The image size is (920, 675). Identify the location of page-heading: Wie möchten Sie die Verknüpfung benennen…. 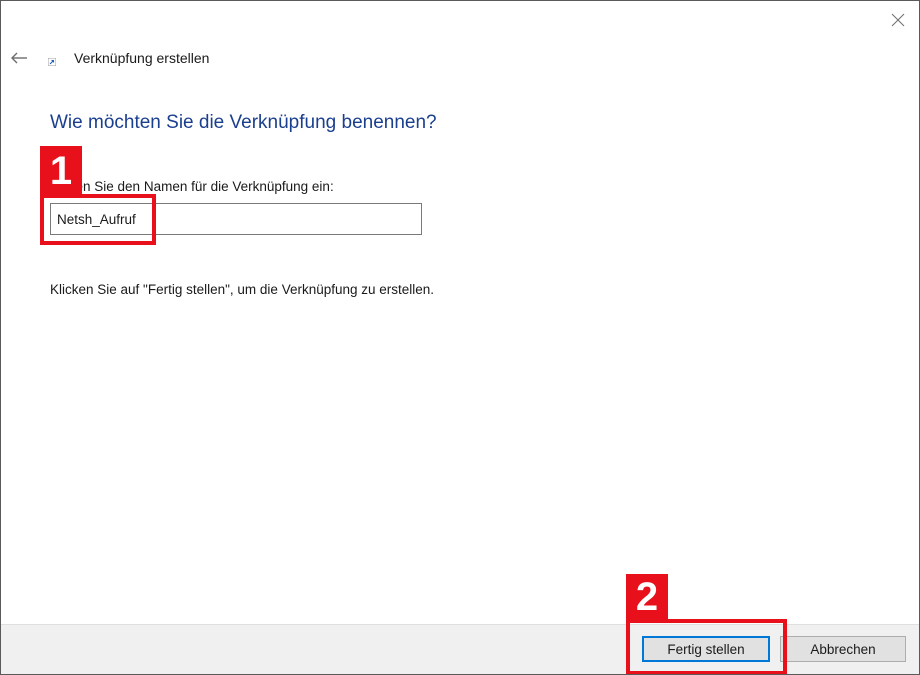
(243, 122).